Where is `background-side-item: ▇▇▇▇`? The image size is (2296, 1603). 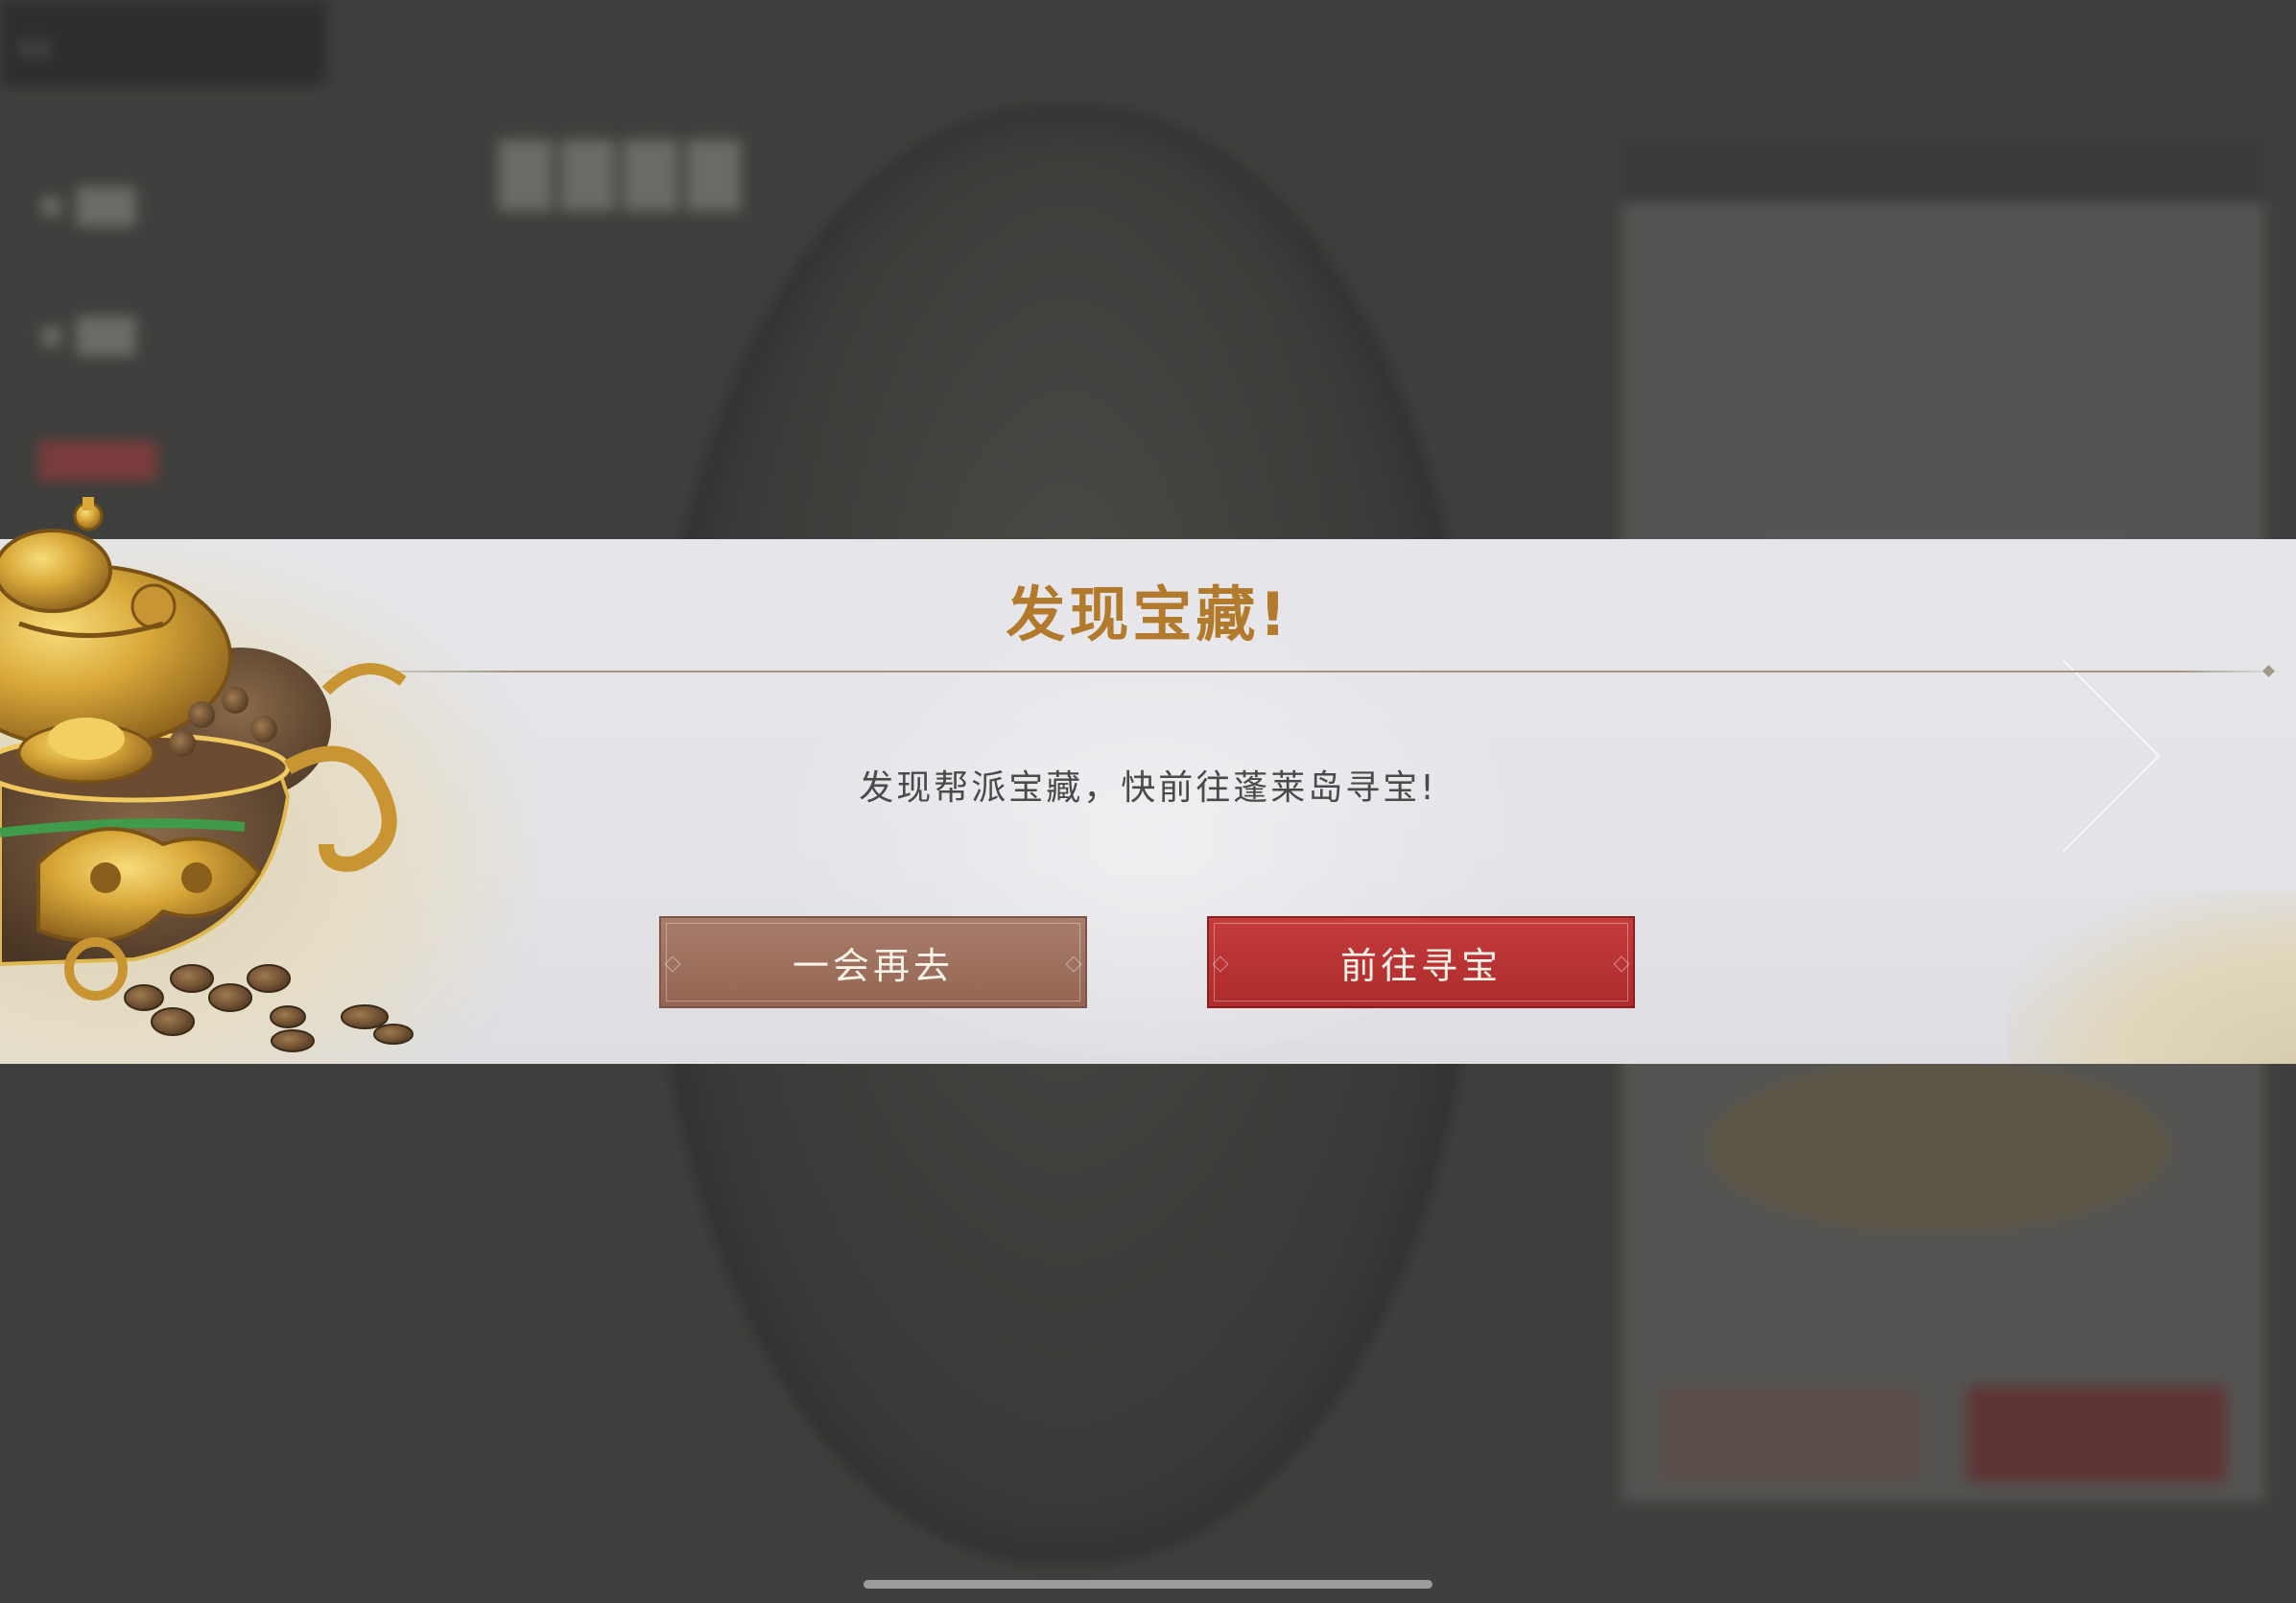
background-side-item: ▇▇▇▇ is located at coordinates (97, 459).